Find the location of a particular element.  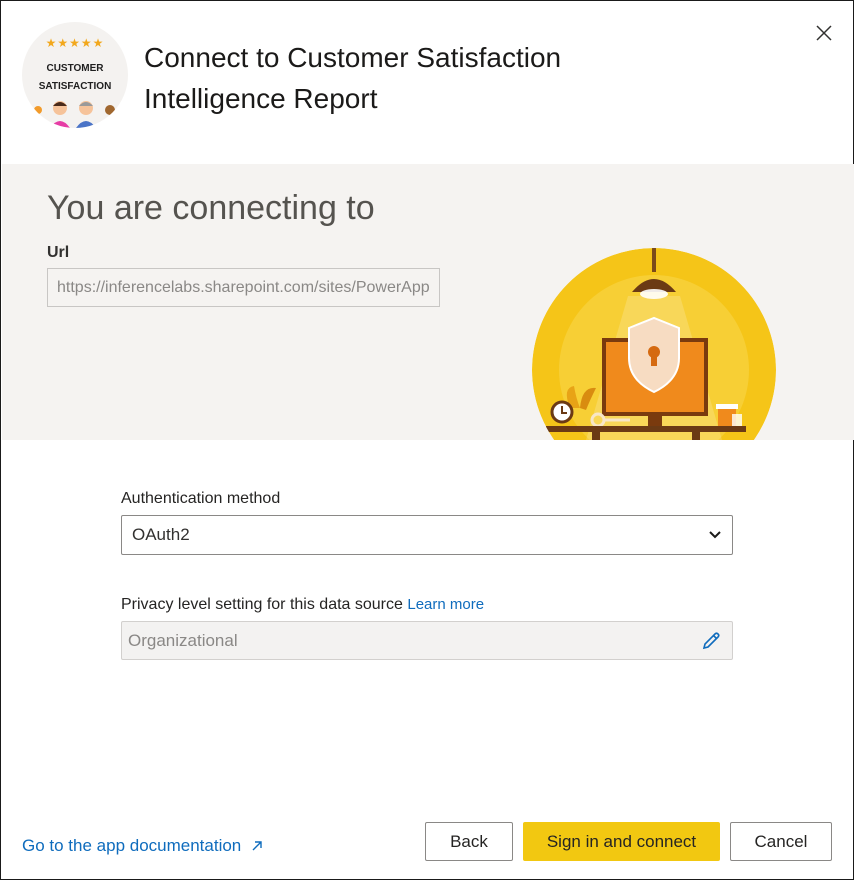

connecting-heading: You are connecting to is located at coordinates (211, 208).